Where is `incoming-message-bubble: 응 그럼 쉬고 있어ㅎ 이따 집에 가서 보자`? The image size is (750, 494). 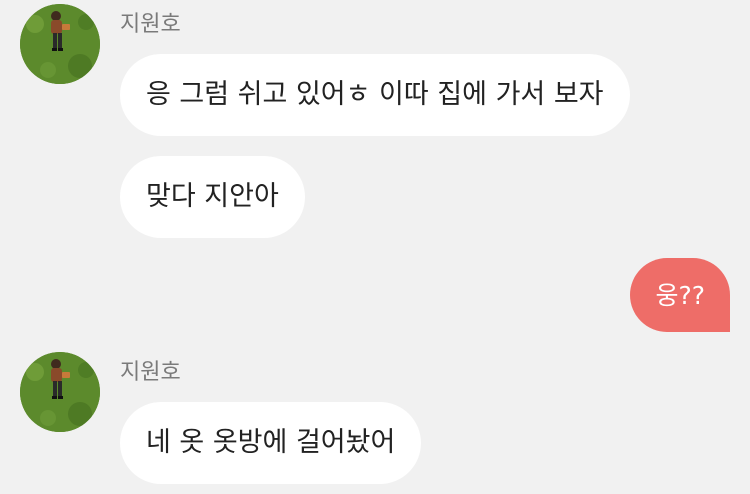 incoming-message-bubble: 응 그럼 쉬고 있어ㅎ 이따 집에 가서 보자 is located at coordinates (375, 95).